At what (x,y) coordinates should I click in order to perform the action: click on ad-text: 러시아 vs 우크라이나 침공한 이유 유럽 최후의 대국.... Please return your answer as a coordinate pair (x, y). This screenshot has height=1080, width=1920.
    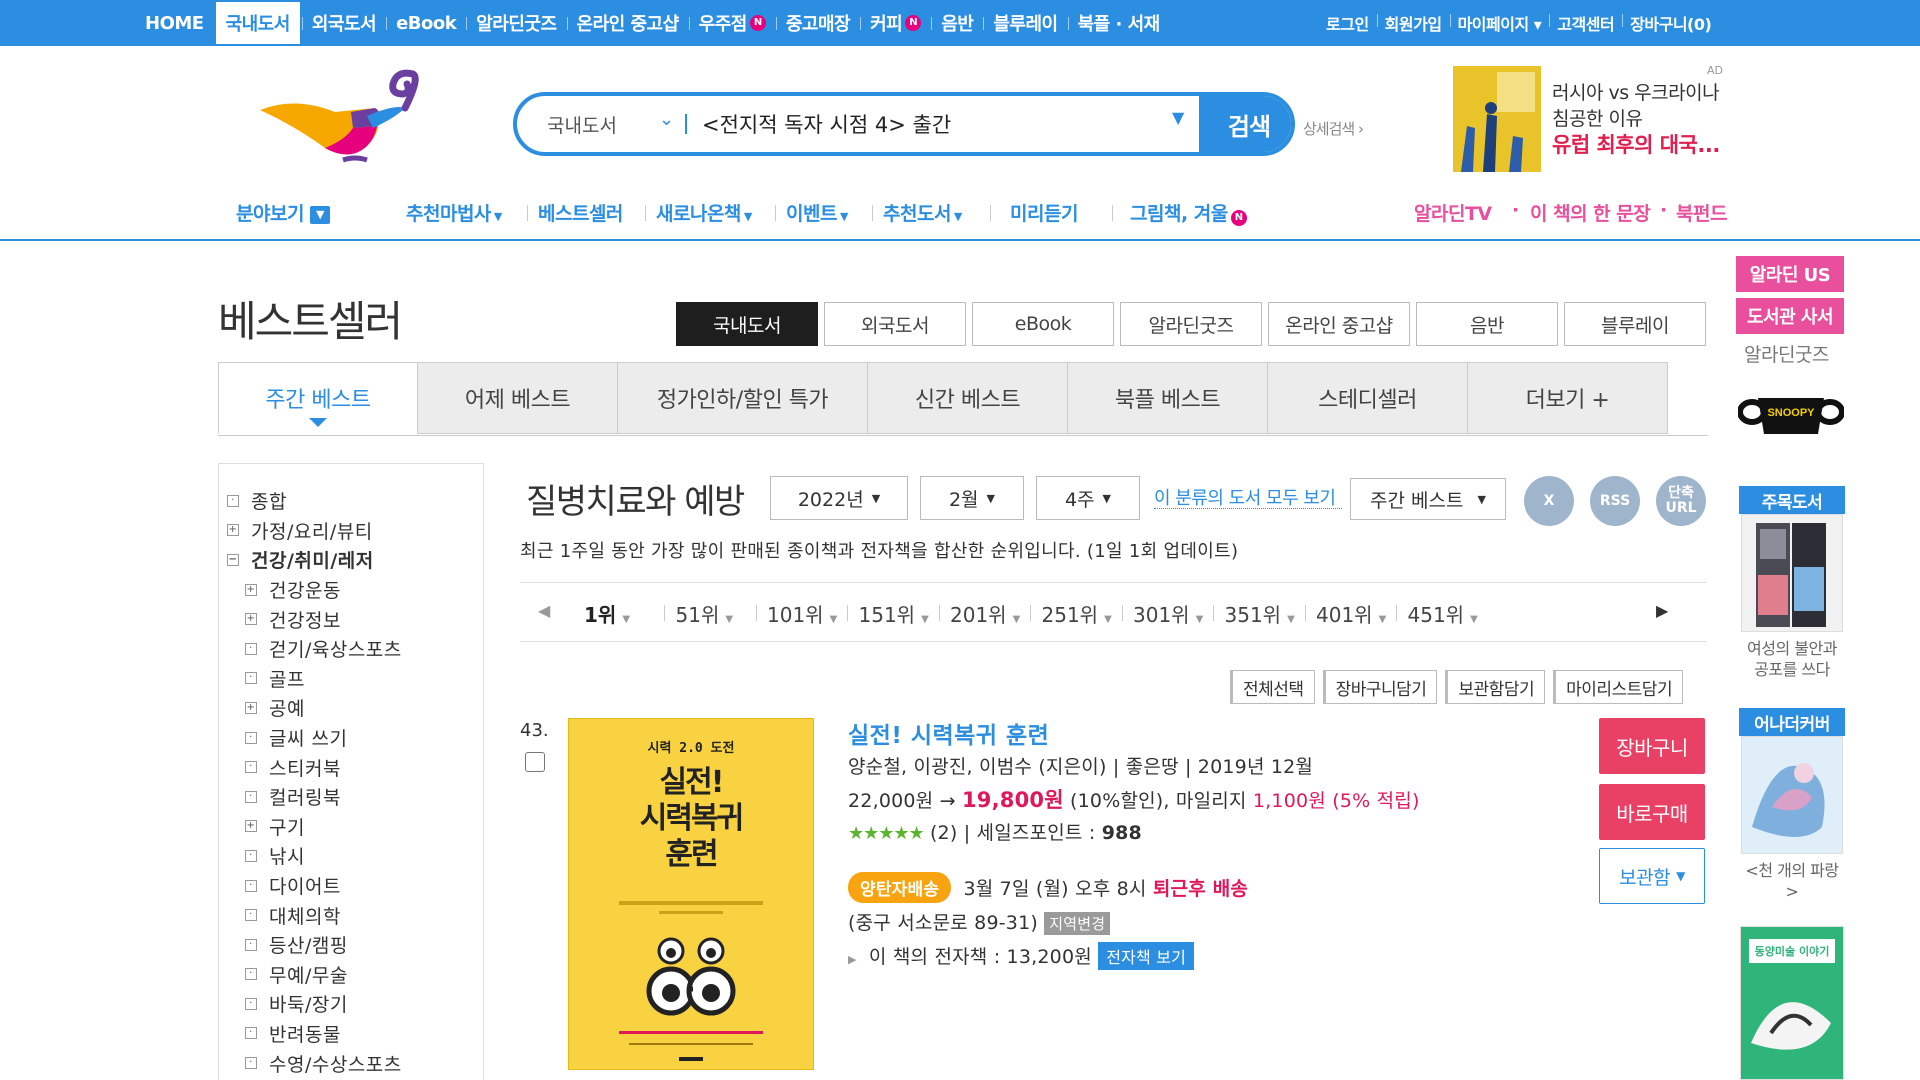
    Looking at the image, I should click on (1647, 119).